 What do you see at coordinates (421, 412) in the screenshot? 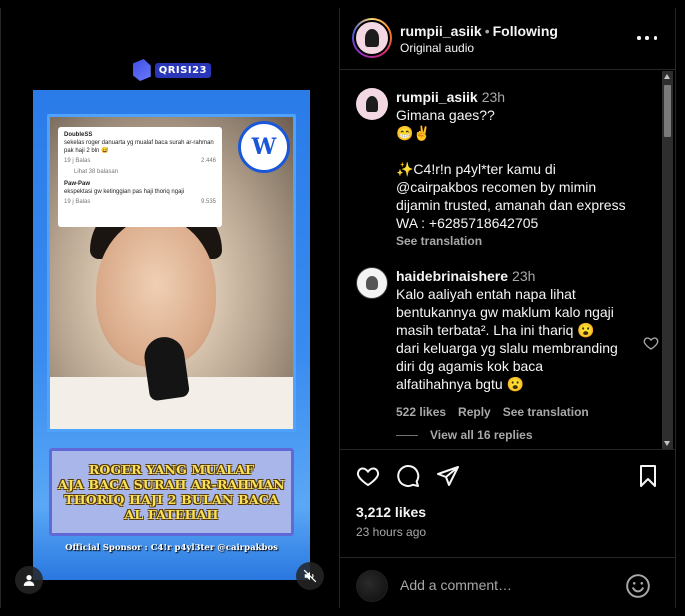
I see `comment-likes: 522 likes` at bounding box center [421, 412].